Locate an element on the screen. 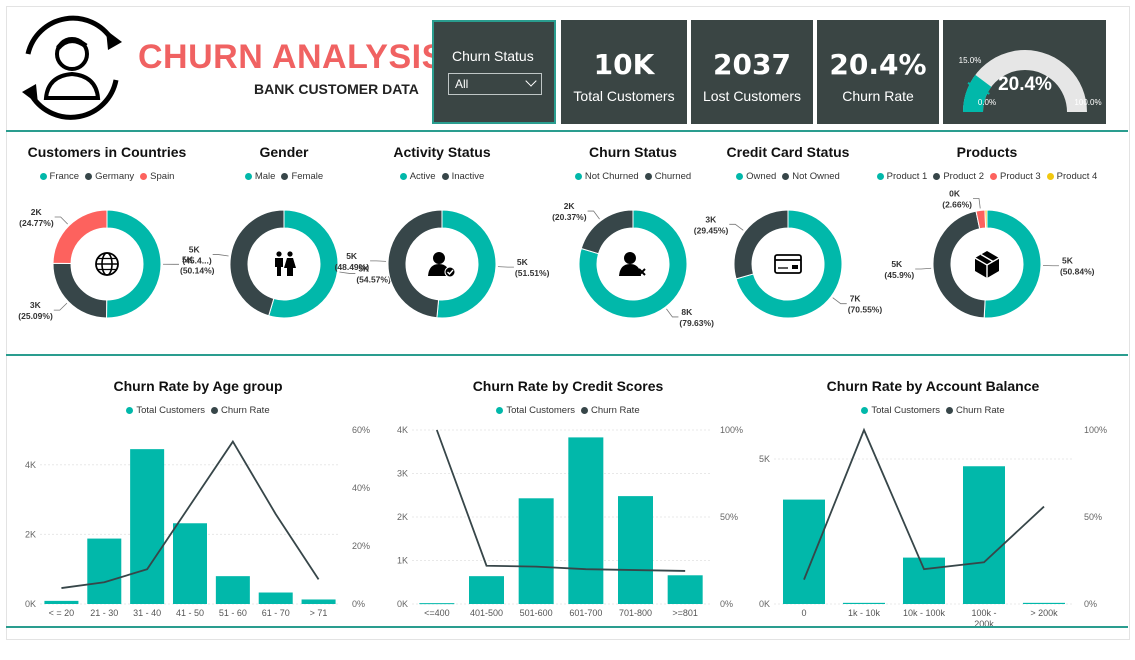  globe-icon is located at coordinates (107, 264).